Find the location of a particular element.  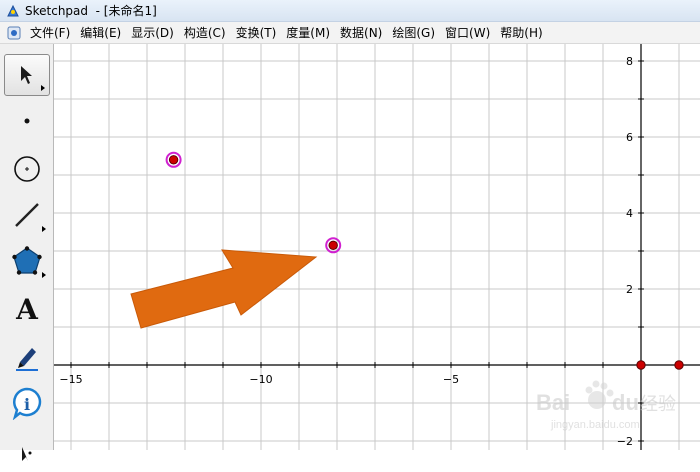

menu-edit: 编辑(E) is located at coordinates (100, 32).